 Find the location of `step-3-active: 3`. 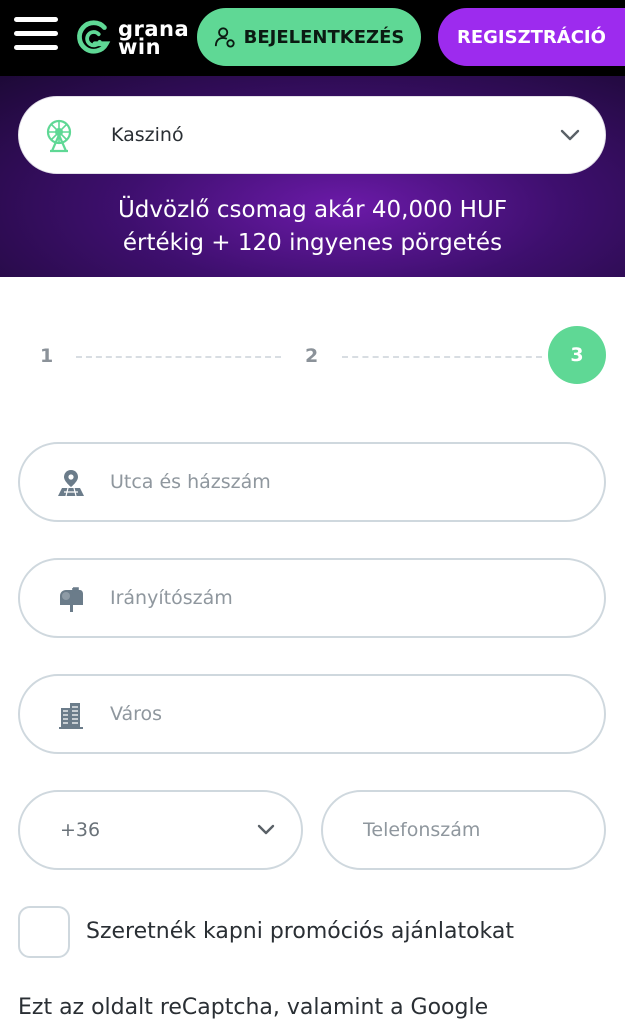

step-3-active: 3 is located at coordinates (577, 355).